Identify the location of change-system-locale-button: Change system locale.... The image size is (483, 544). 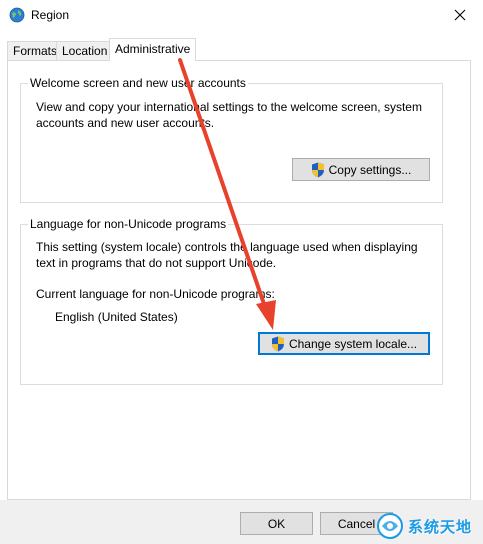
(344, 343).